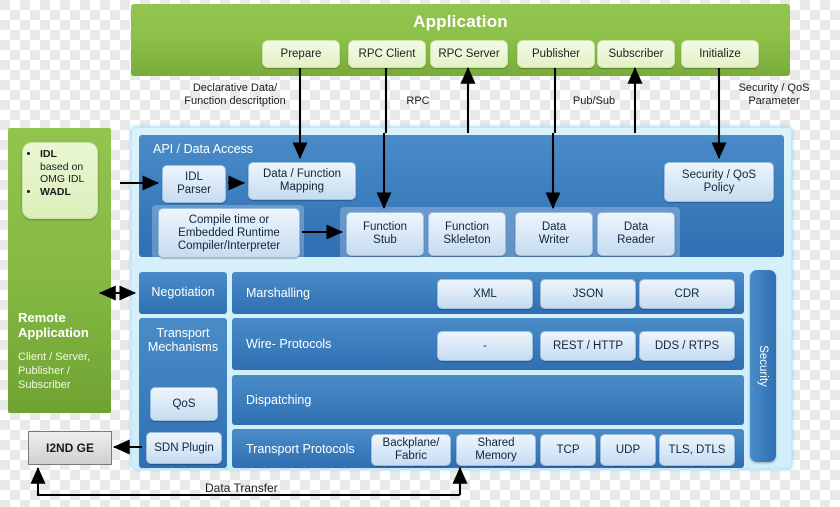 The image size is (840, 507). What do you see at coordinates (556, 54) in the screenshot?
I see `app-button-publisher: Publisher` at bounding box center [556, 54].